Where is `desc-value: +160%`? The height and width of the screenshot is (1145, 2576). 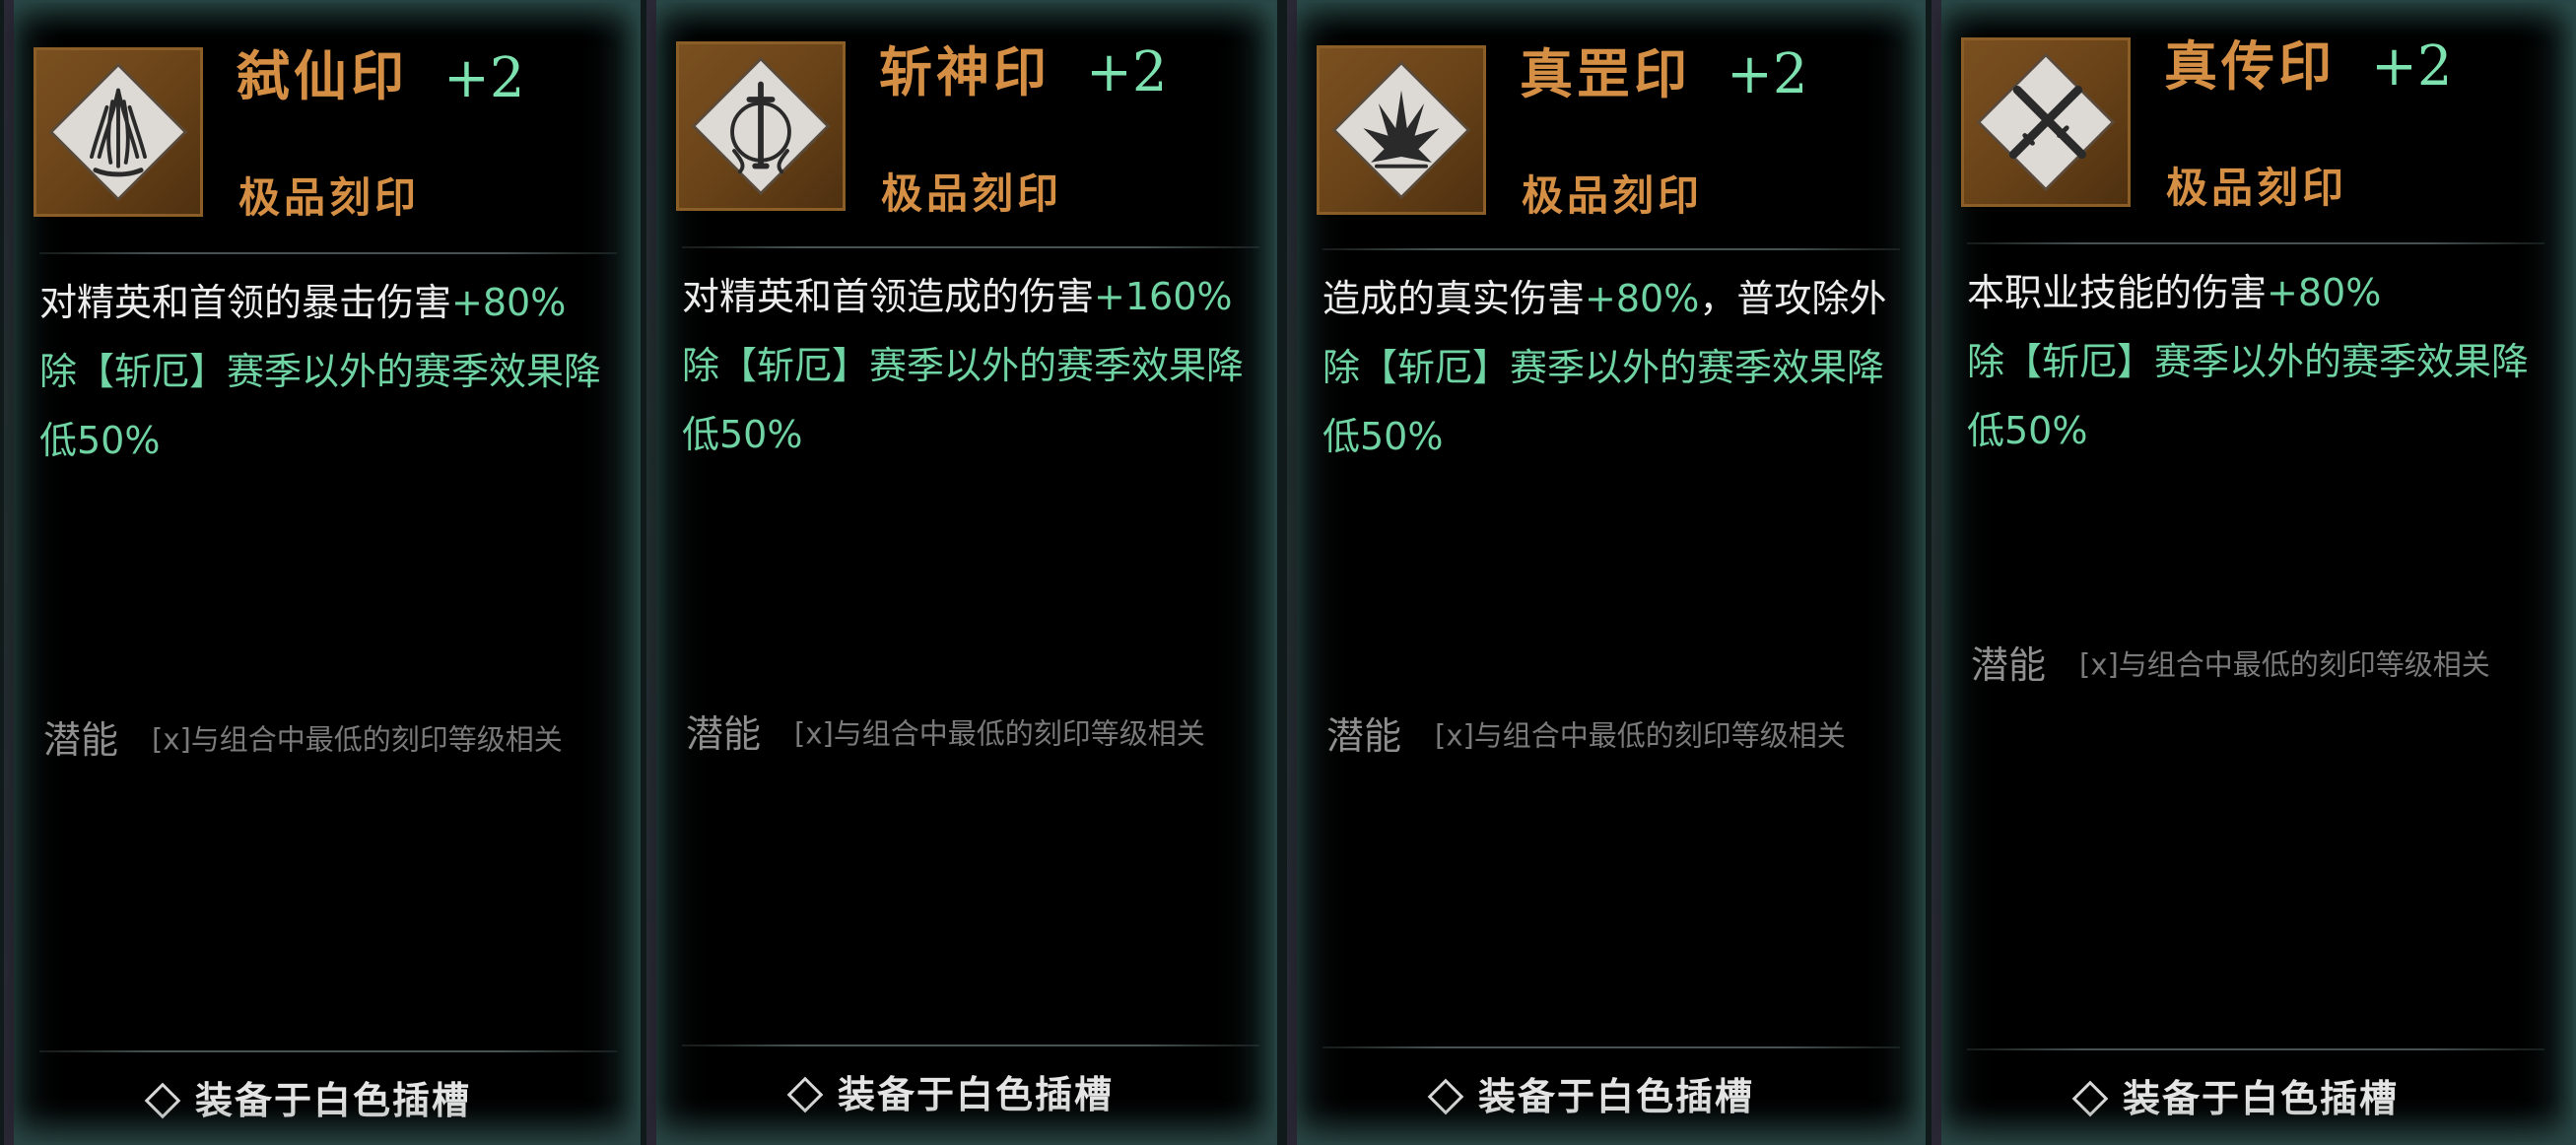
desc-value: +160% is located at coordinates (1163, 296).